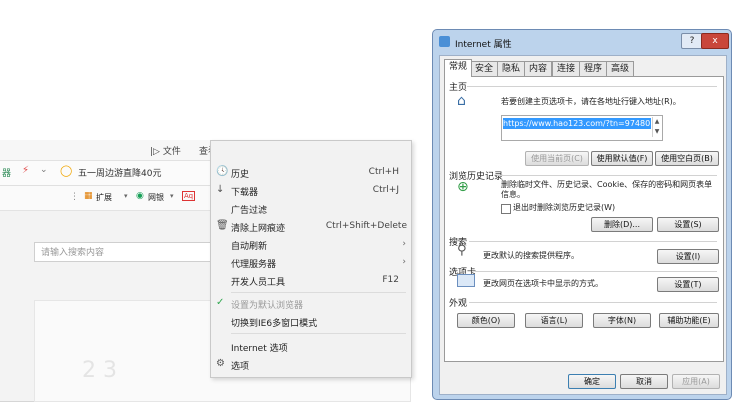  I want to click on scroll-arrows-icon: ▲ ▼, so click(656, 127).